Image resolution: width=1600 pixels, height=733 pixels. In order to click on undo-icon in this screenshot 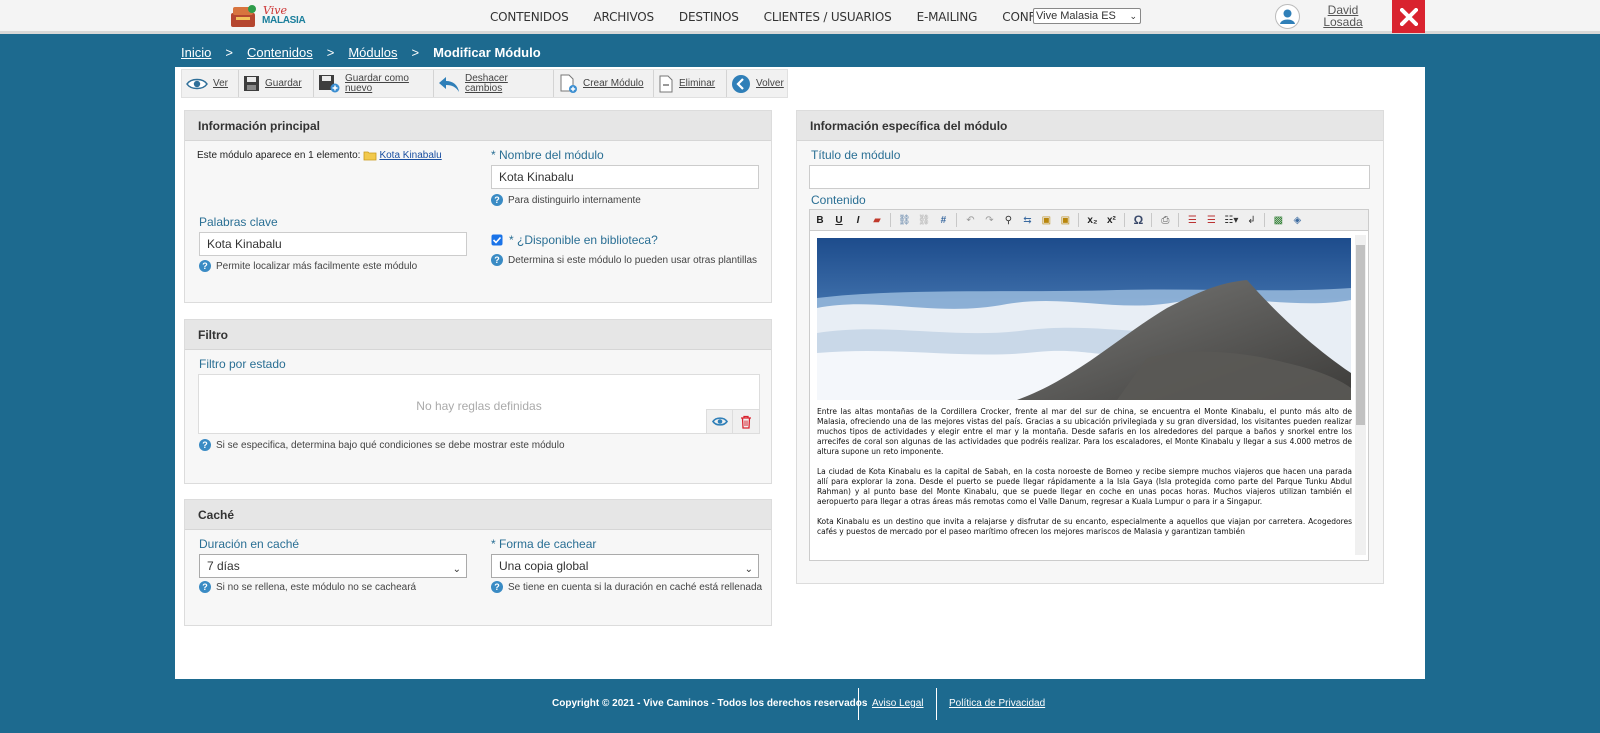, I will do `click(449, 84)`.